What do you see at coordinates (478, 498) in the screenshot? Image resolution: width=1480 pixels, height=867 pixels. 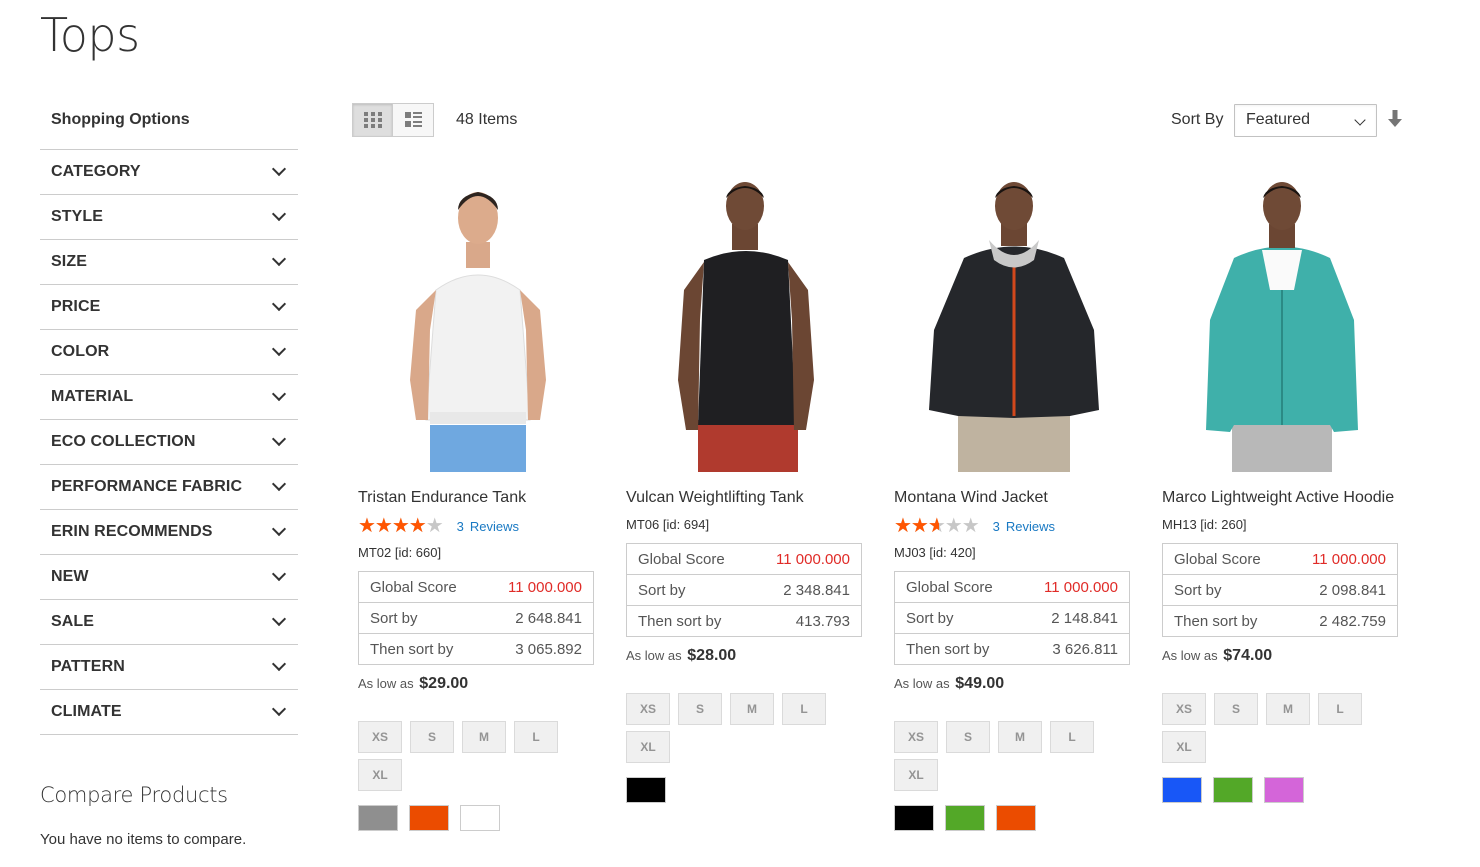 I see `product-name: Tristan Endurance Tank` at bounding box center [478, 498].